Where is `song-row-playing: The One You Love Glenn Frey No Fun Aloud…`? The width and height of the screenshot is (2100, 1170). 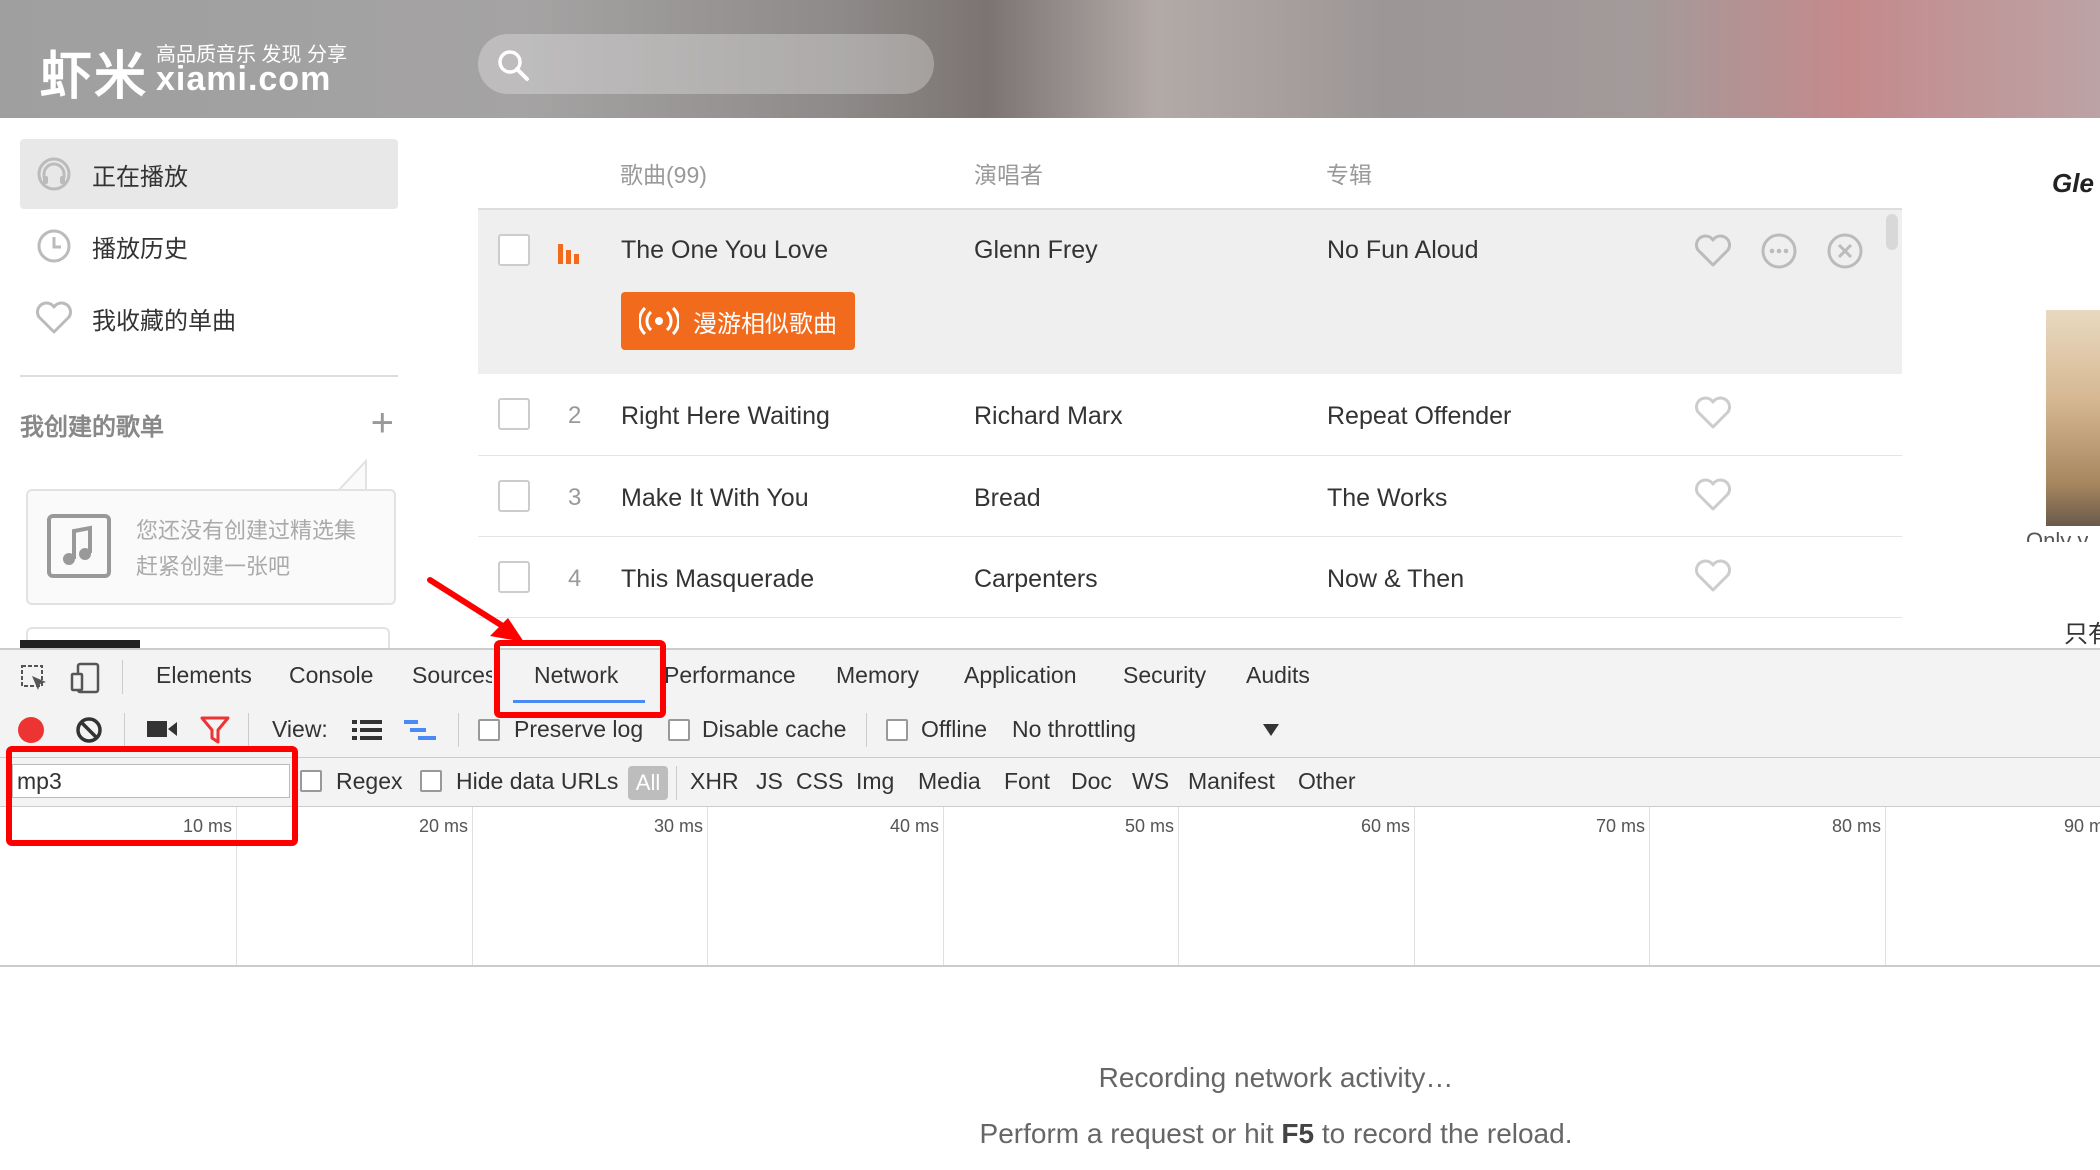
song-row-playing: The One You Love Glenn Frey No Fun Aloud… is located at coordinates (1190, 292).